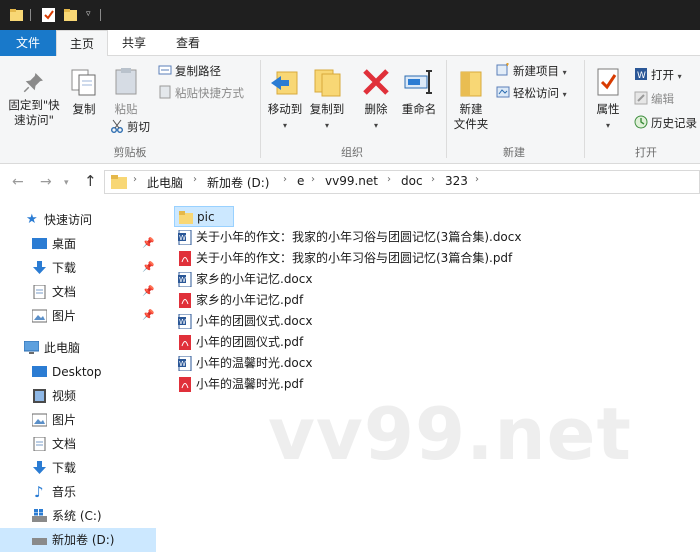 The image size is (700, 552). I want to click on new-item-label: 新建项目, so click(536, 71).